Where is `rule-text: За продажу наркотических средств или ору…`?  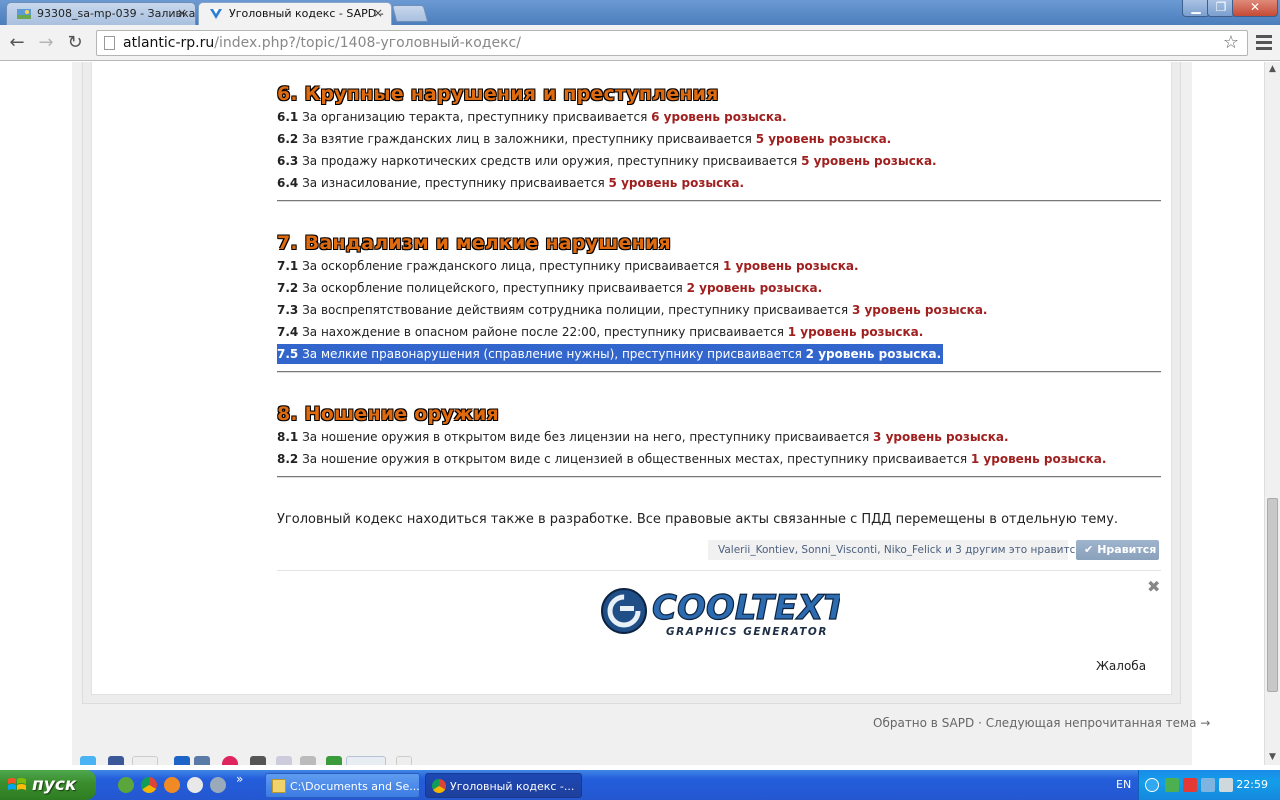 rule-text: За продажу наркотических средств или ору… is located at coordinates (550, 161).